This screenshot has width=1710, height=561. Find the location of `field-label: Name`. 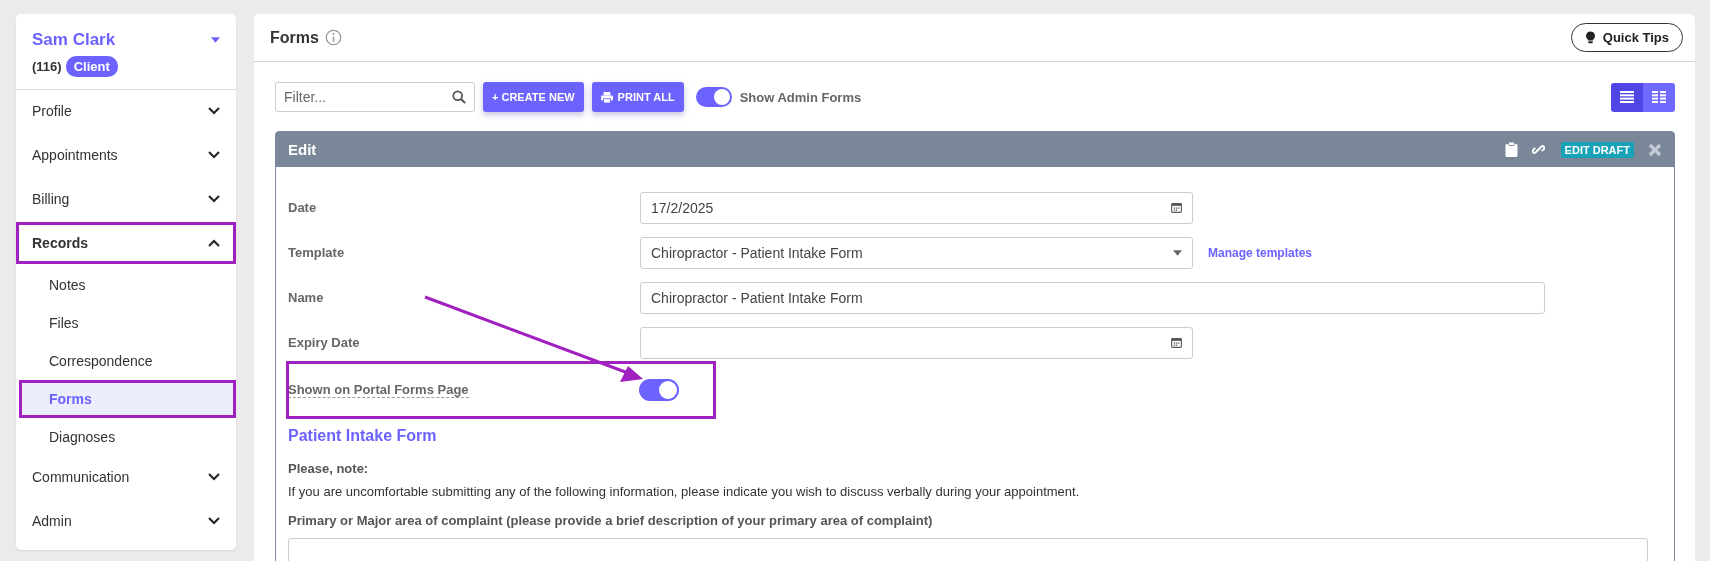

field-label: Name is located at coordinates (306, 297).